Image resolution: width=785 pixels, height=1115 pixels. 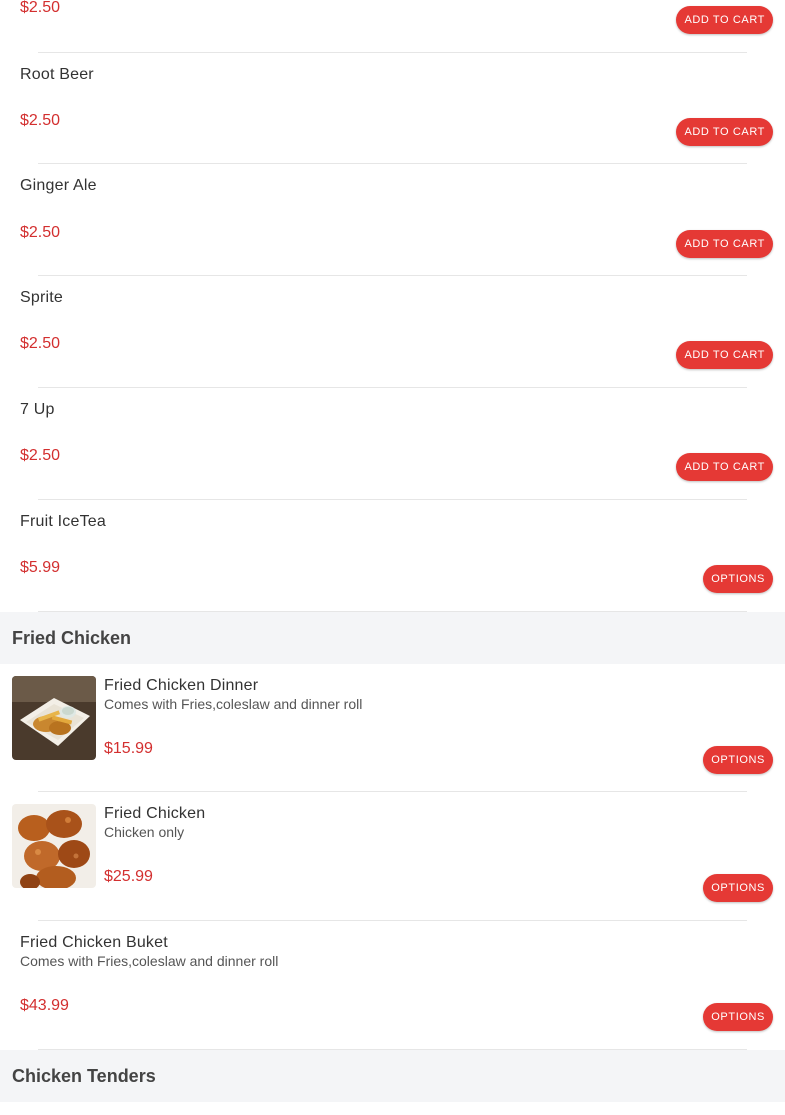 I want to click on item-price: $5.99, so click(x=40, y=567).